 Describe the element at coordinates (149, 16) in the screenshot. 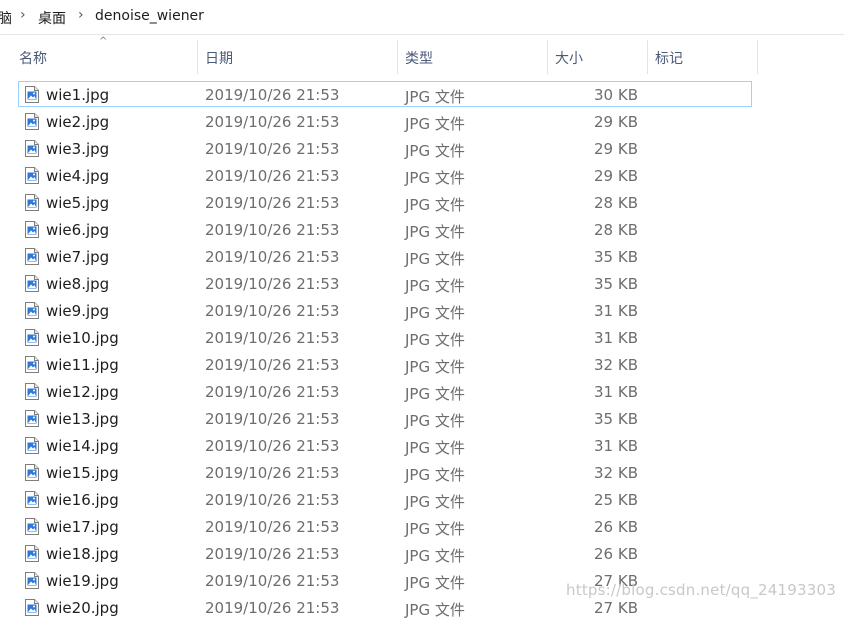

I see `breadcrumb-current-folder: denoise_wiener` at that location.